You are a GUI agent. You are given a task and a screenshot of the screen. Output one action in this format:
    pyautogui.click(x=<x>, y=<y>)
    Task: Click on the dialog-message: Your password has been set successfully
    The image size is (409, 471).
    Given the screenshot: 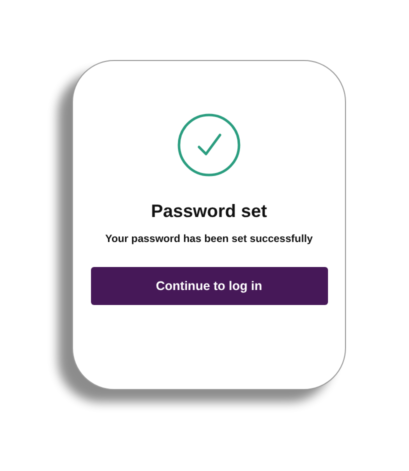 What is the action you would take?
    pyautogui.click(x=209, y=239)
    